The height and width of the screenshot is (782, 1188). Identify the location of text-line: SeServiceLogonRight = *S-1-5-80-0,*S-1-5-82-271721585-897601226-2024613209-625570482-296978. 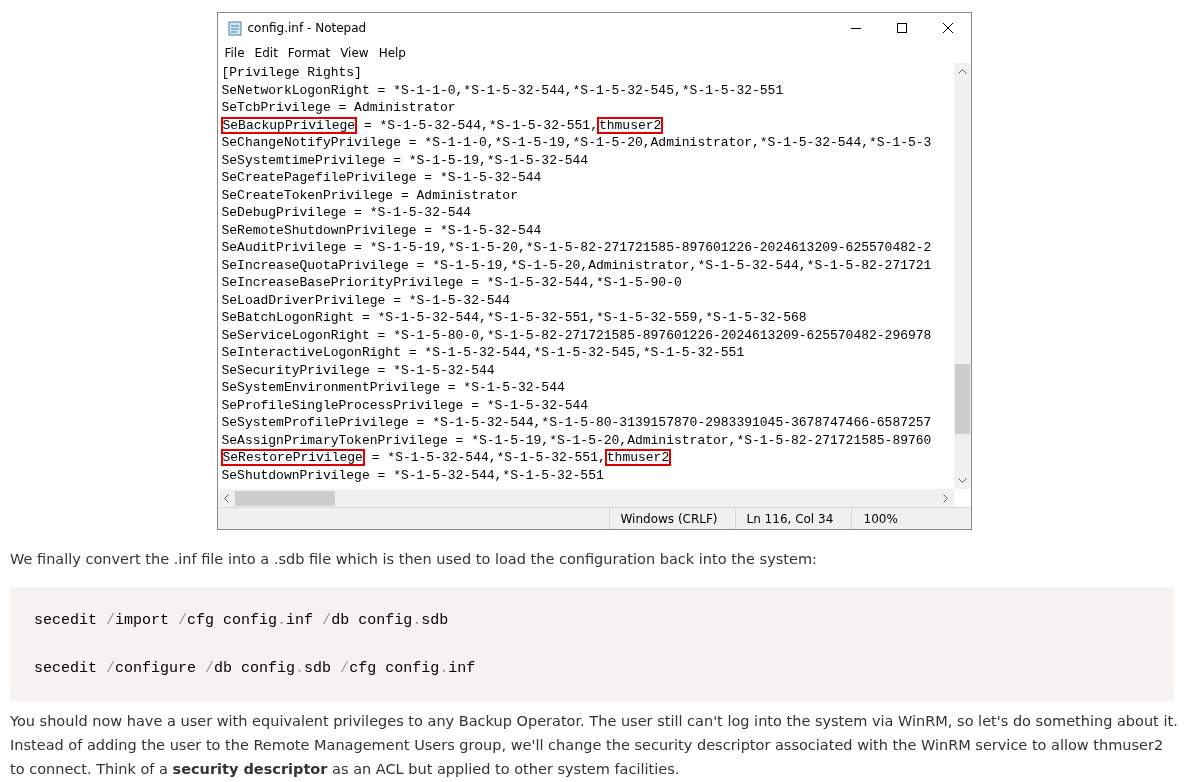
(577, 335).